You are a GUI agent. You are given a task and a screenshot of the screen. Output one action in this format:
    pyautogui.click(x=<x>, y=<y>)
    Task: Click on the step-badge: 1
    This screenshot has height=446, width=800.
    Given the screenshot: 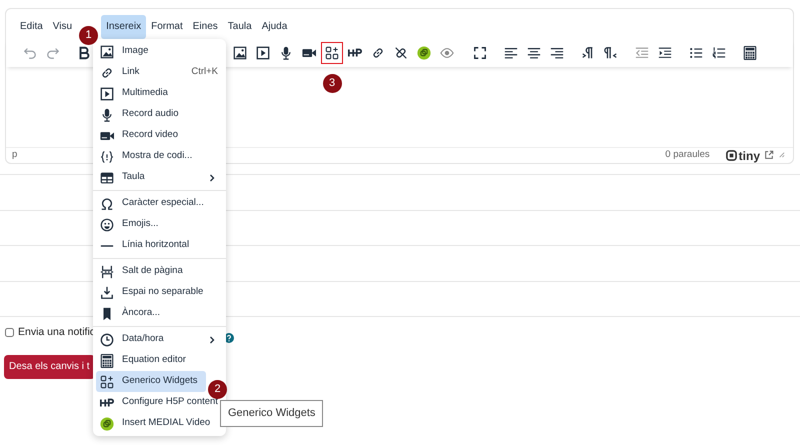 What is the action you would take?
    pyautogui.click(x=88, y=35)
    